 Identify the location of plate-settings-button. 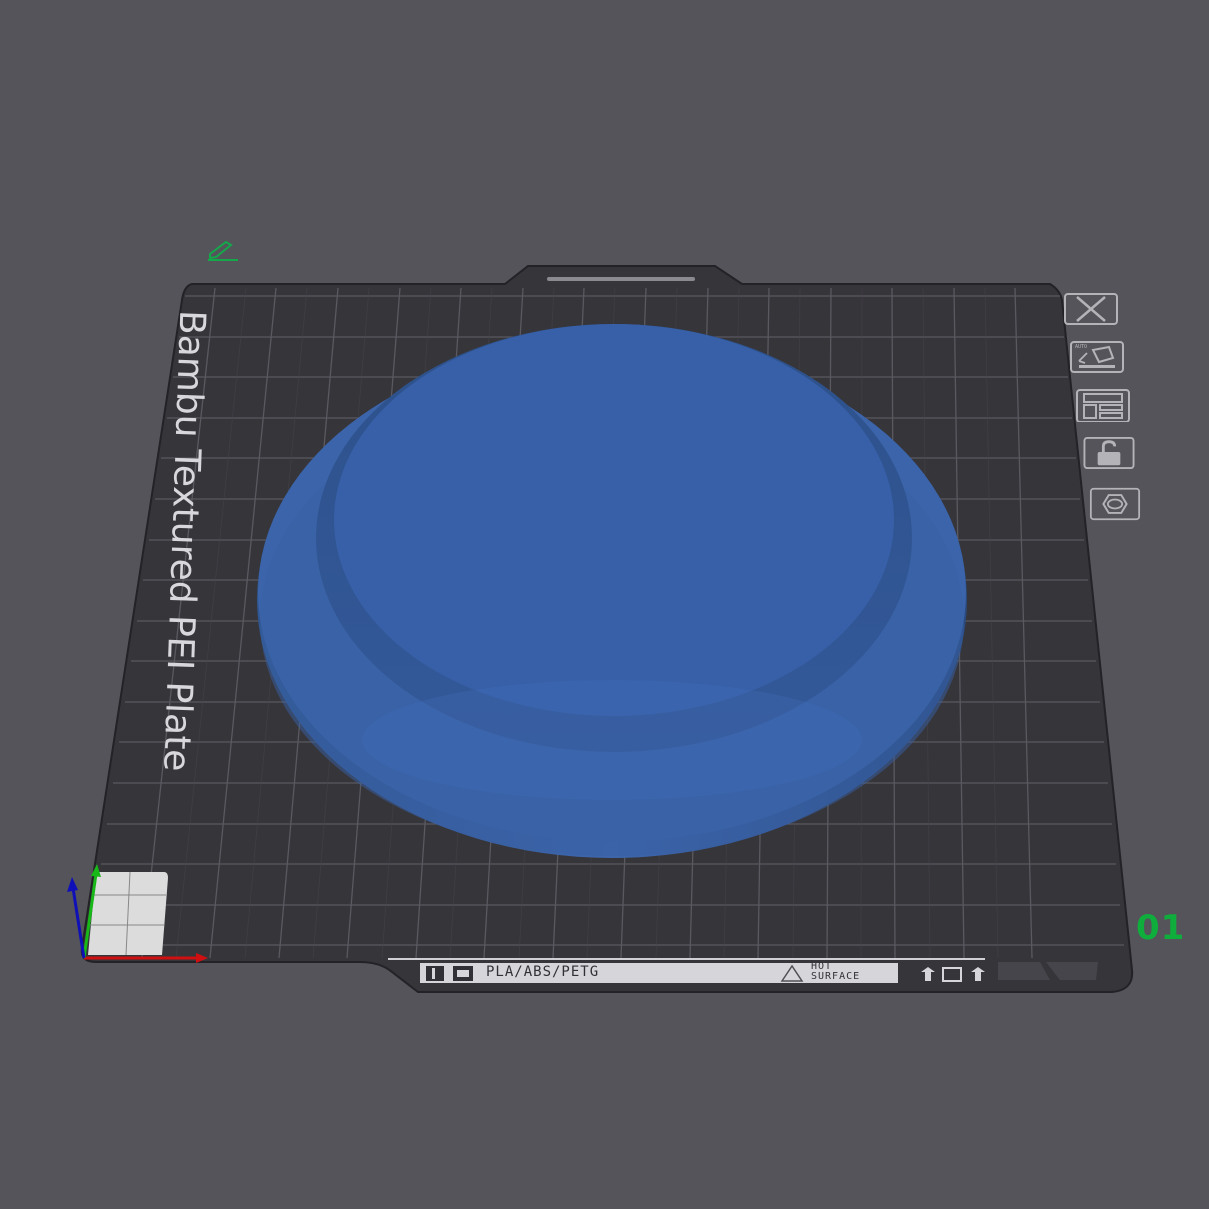
(1115, 504).